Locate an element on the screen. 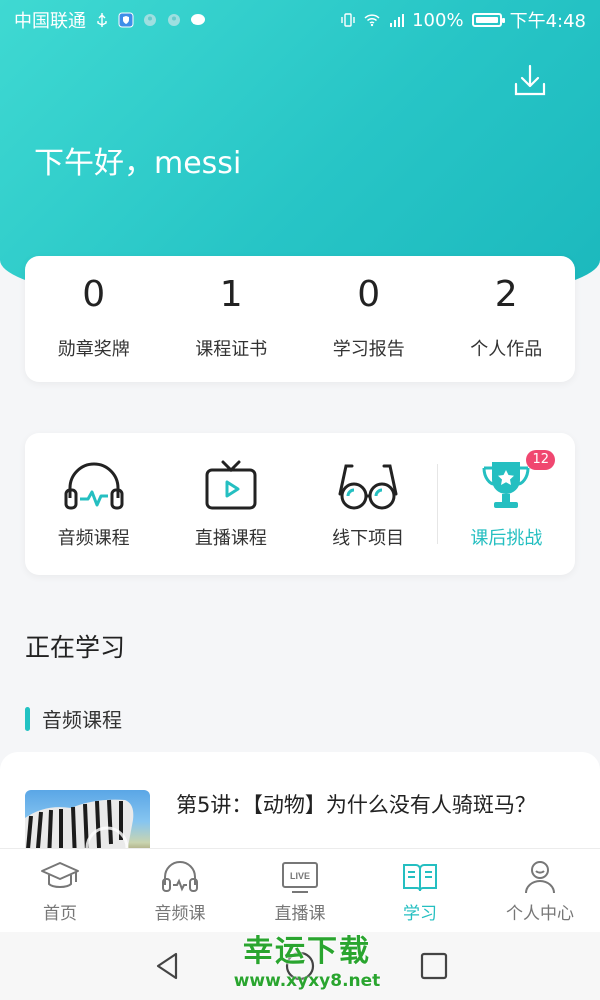 This screenshot has width=600, height=1000. battery-icon is located at coordinates (488, 20).